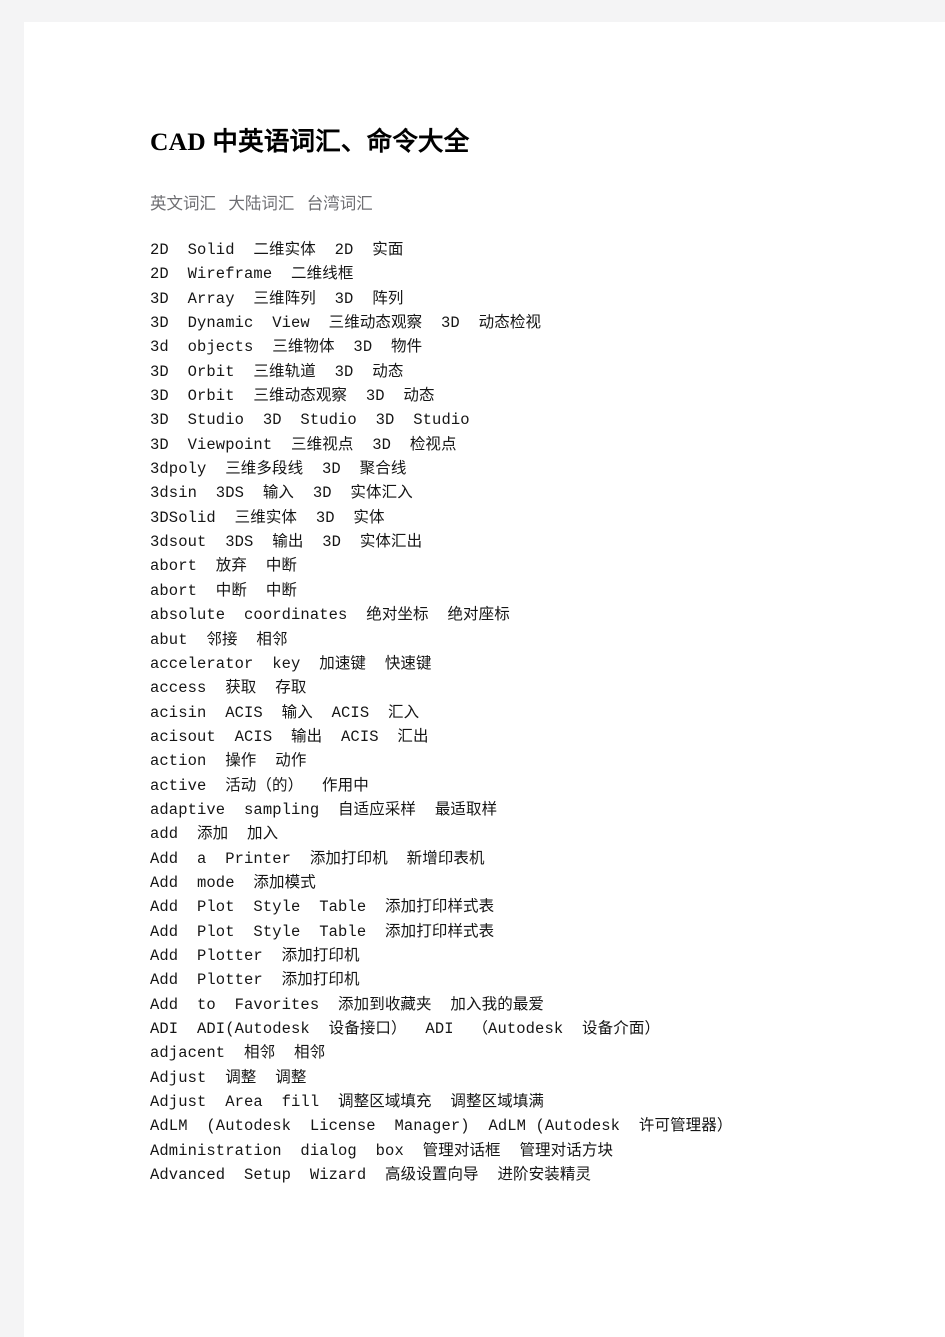 The image size is (945, 1337). I want to click on glossary-entry: Administration dialog box 管理对话框 管理对话方块, so click(382, 1150).